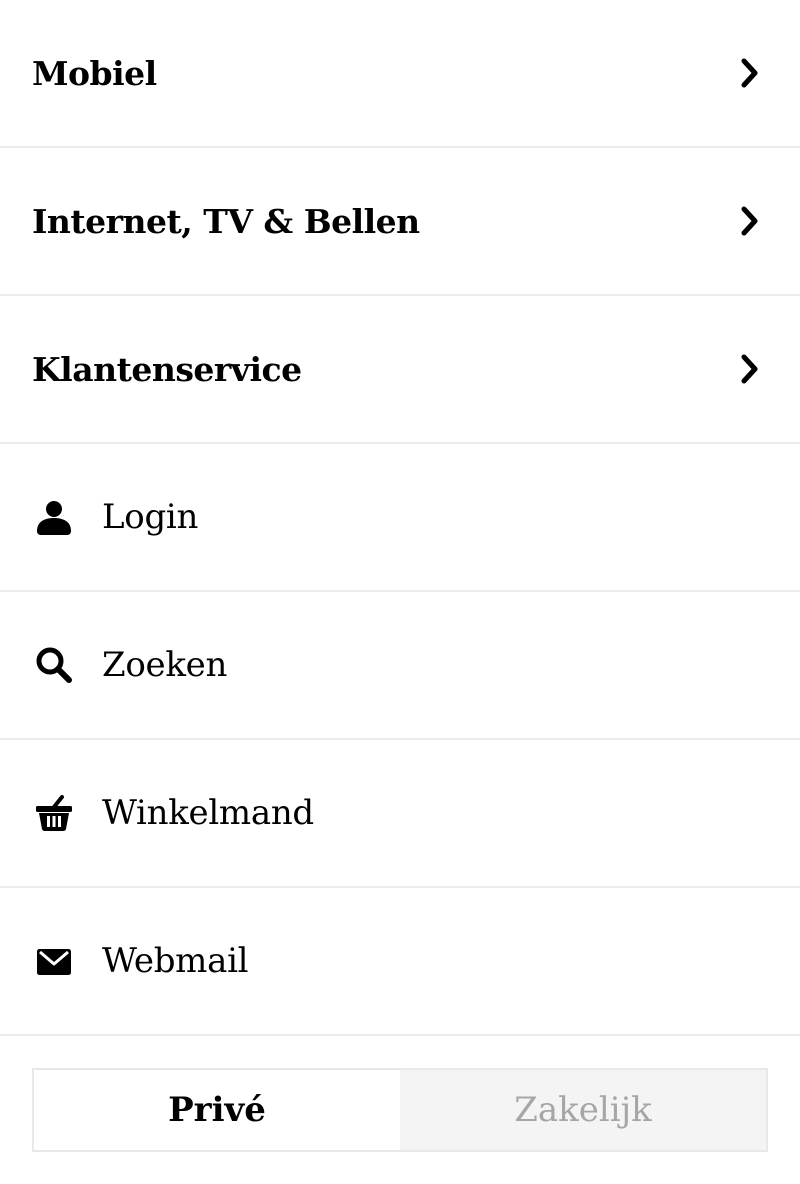 Image resolution: width=800 pixels, height=1184 pixels. What do you see at coordinates (54, 813) in the screenshot?
I see `basket-icon` at bounding box center [54, 813].